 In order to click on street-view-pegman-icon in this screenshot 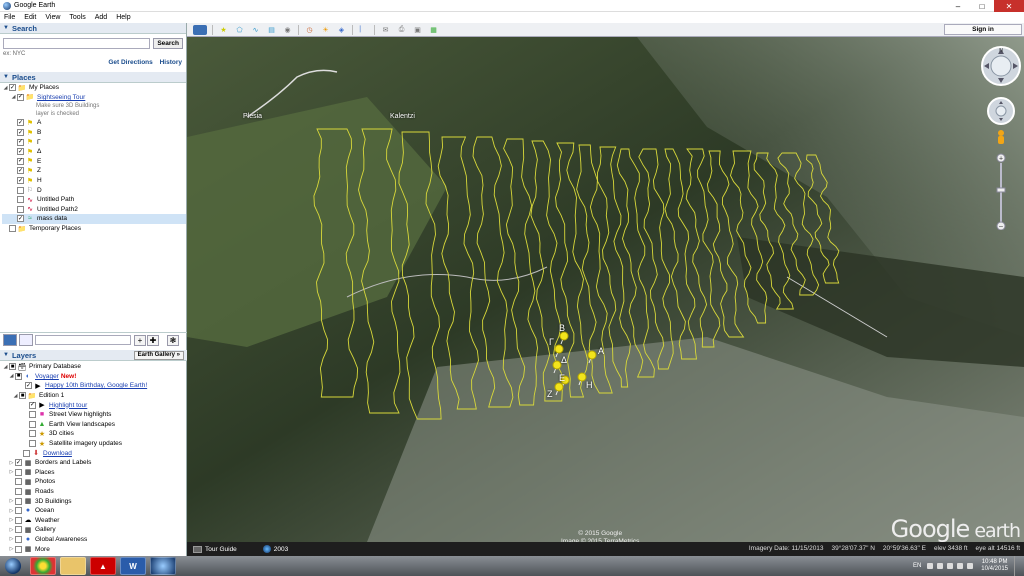, I will do `click(1001, 137)`.